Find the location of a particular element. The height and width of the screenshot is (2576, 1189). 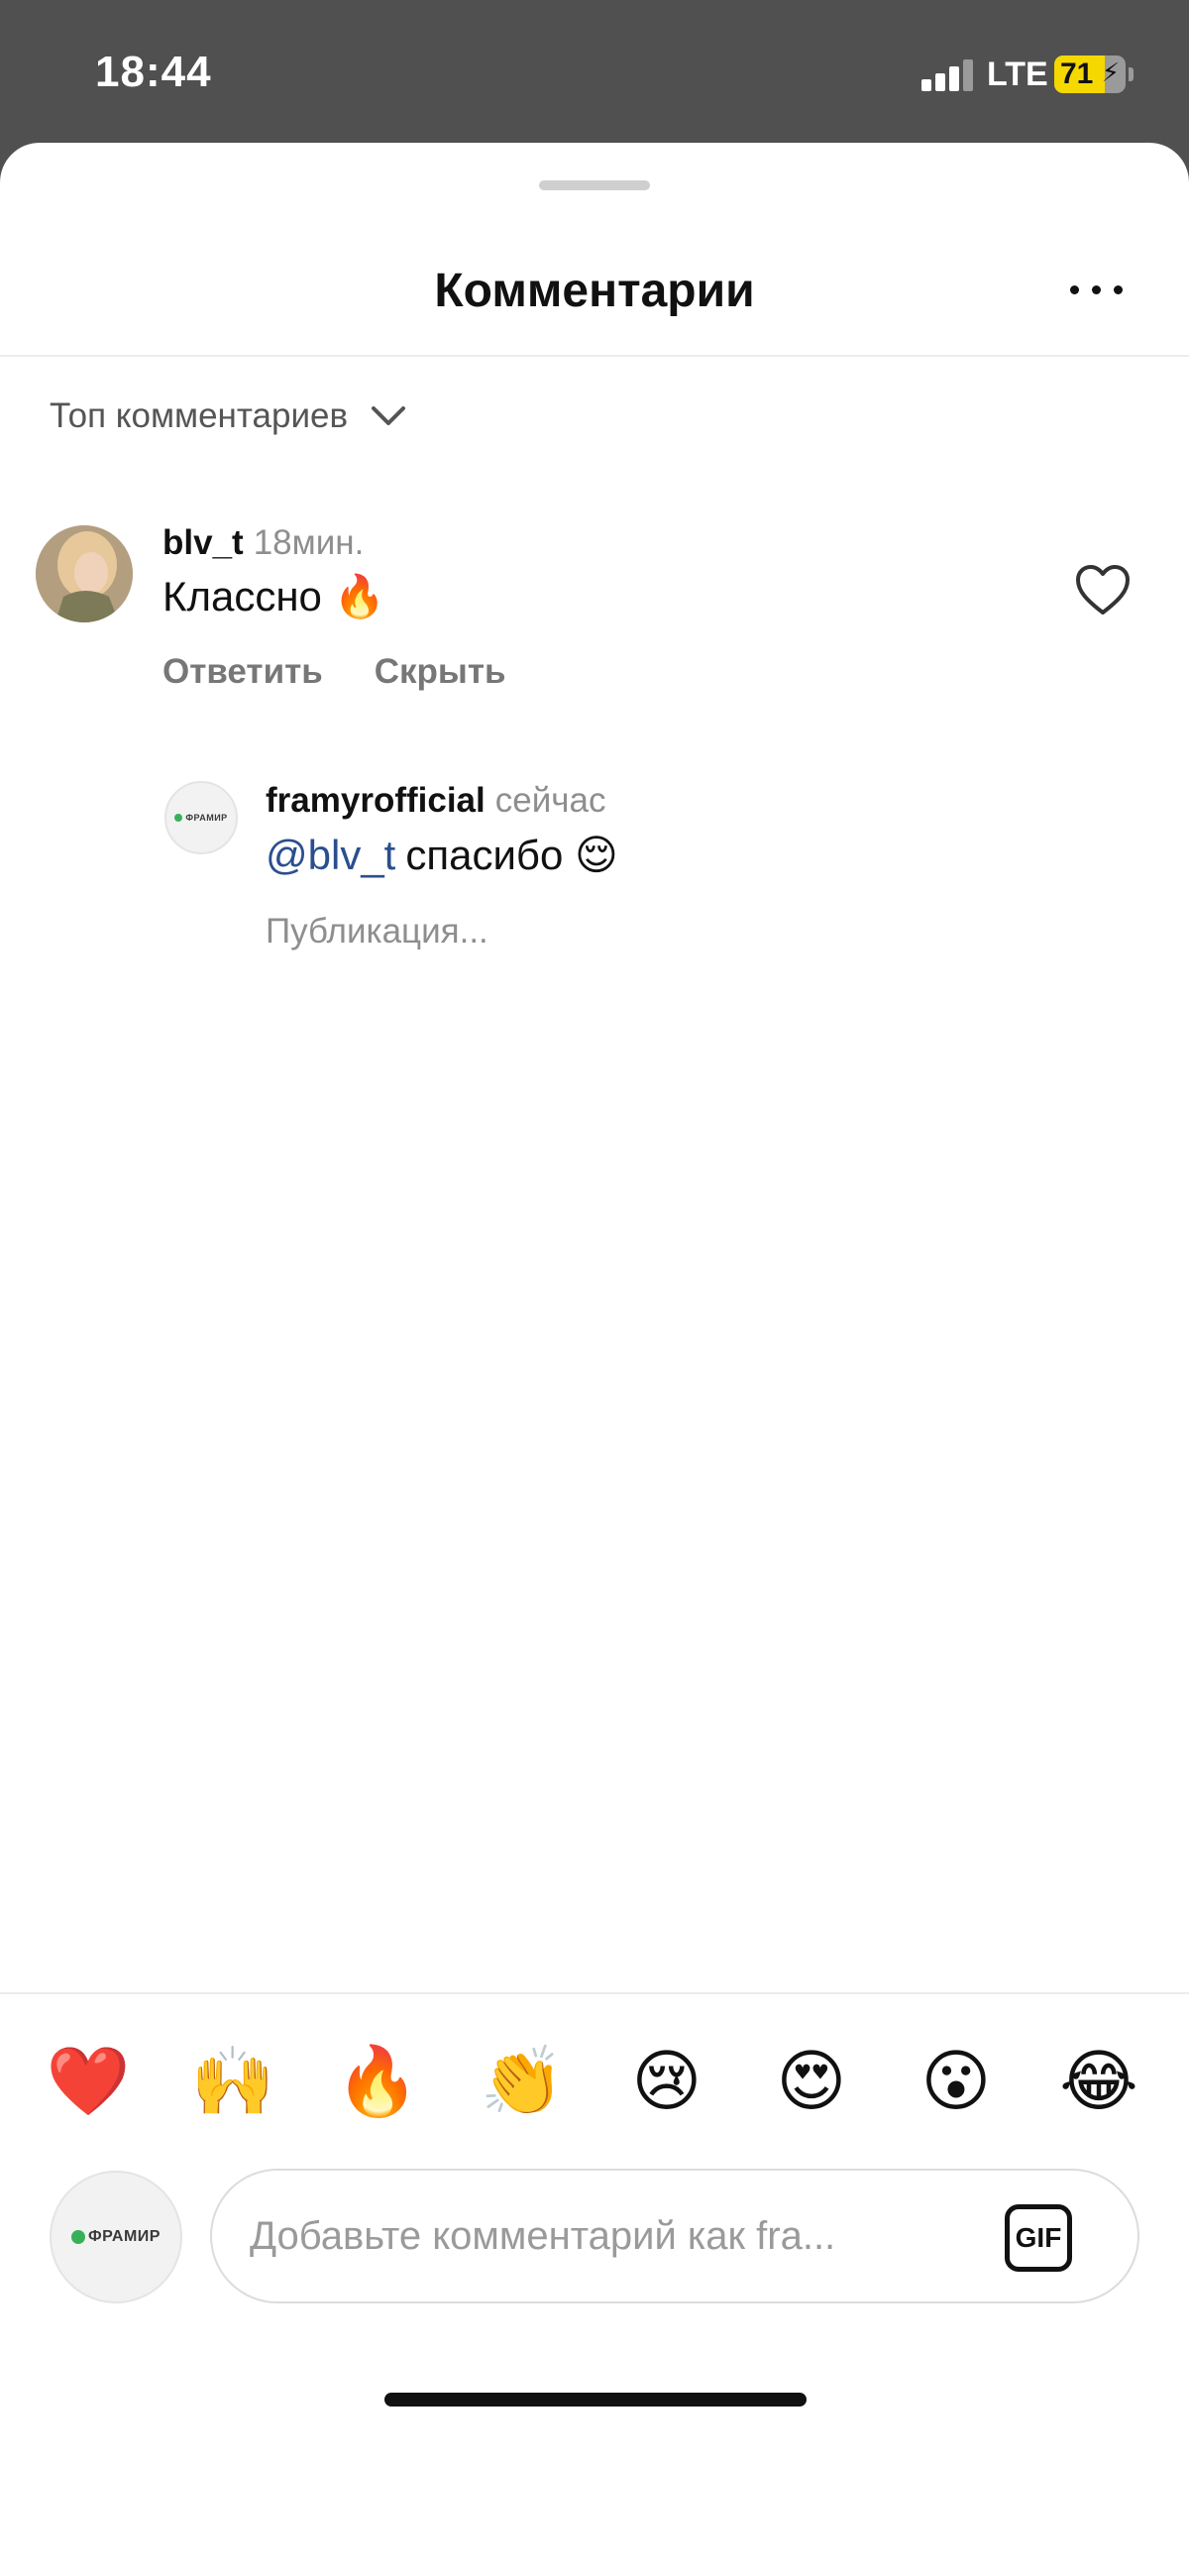

sort-selector: Топ комментариев is located at coordinates (229, 416).